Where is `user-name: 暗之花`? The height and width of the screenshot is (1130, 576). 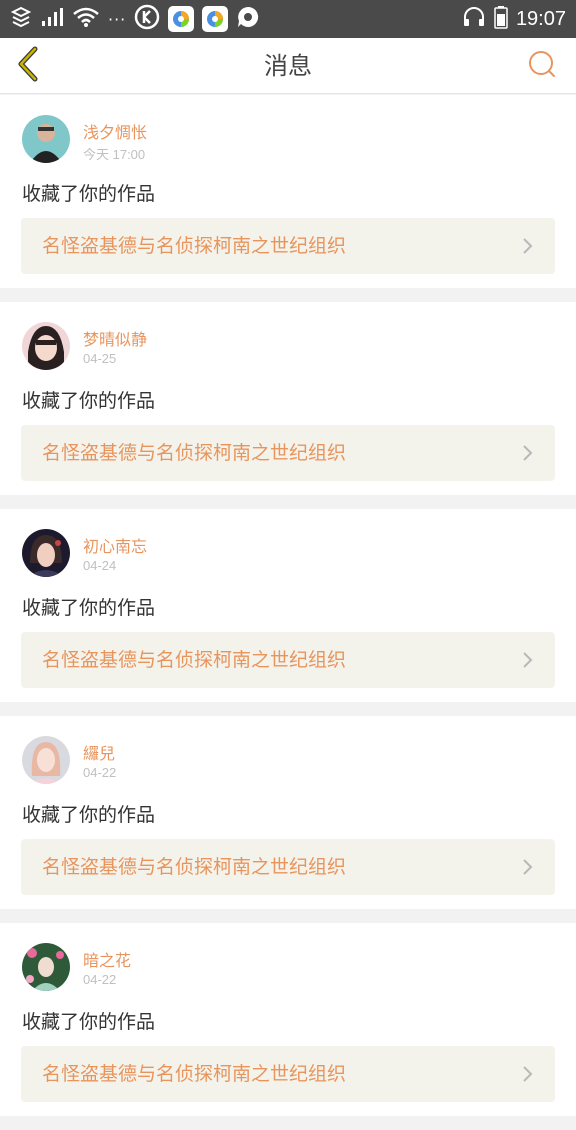
user-name: 暗之花 is located at coordinates (107, 959).